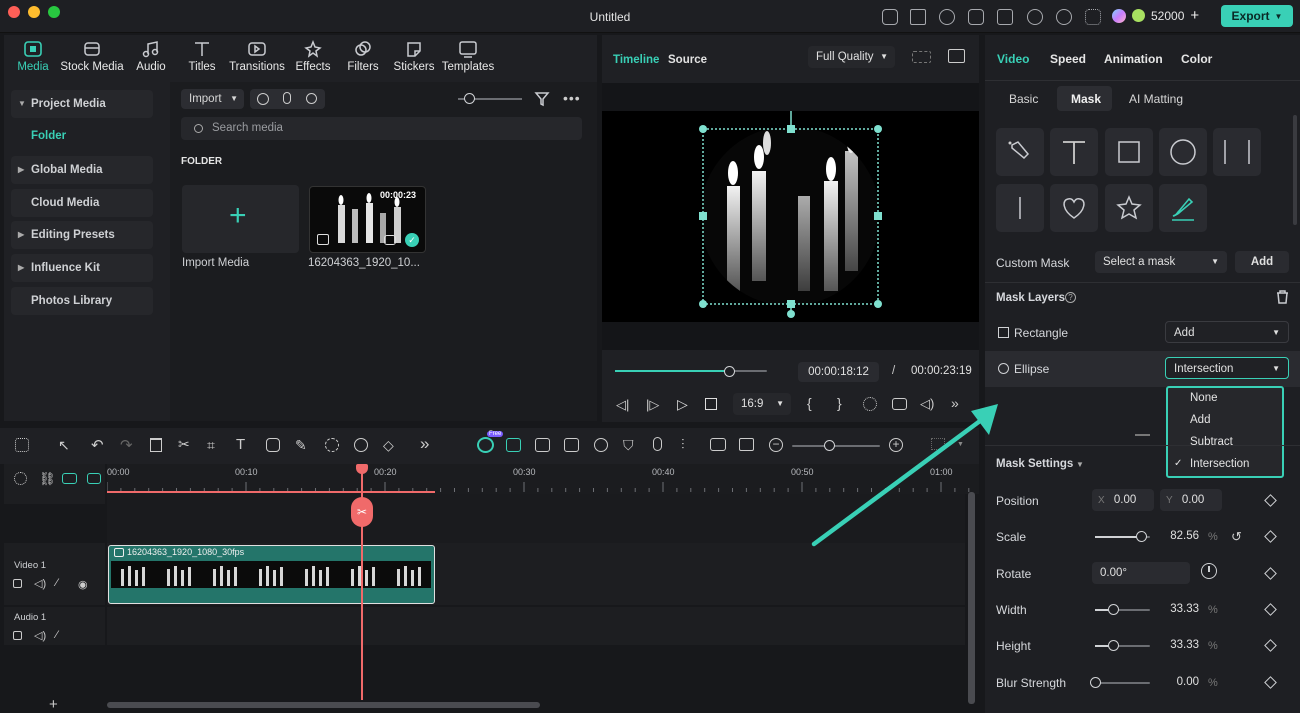 This screenshot has width=1300, height=713. Describe the element at coordinates (1178, 536) in the screenshot. I see `scale-value: 82.56` at that location.